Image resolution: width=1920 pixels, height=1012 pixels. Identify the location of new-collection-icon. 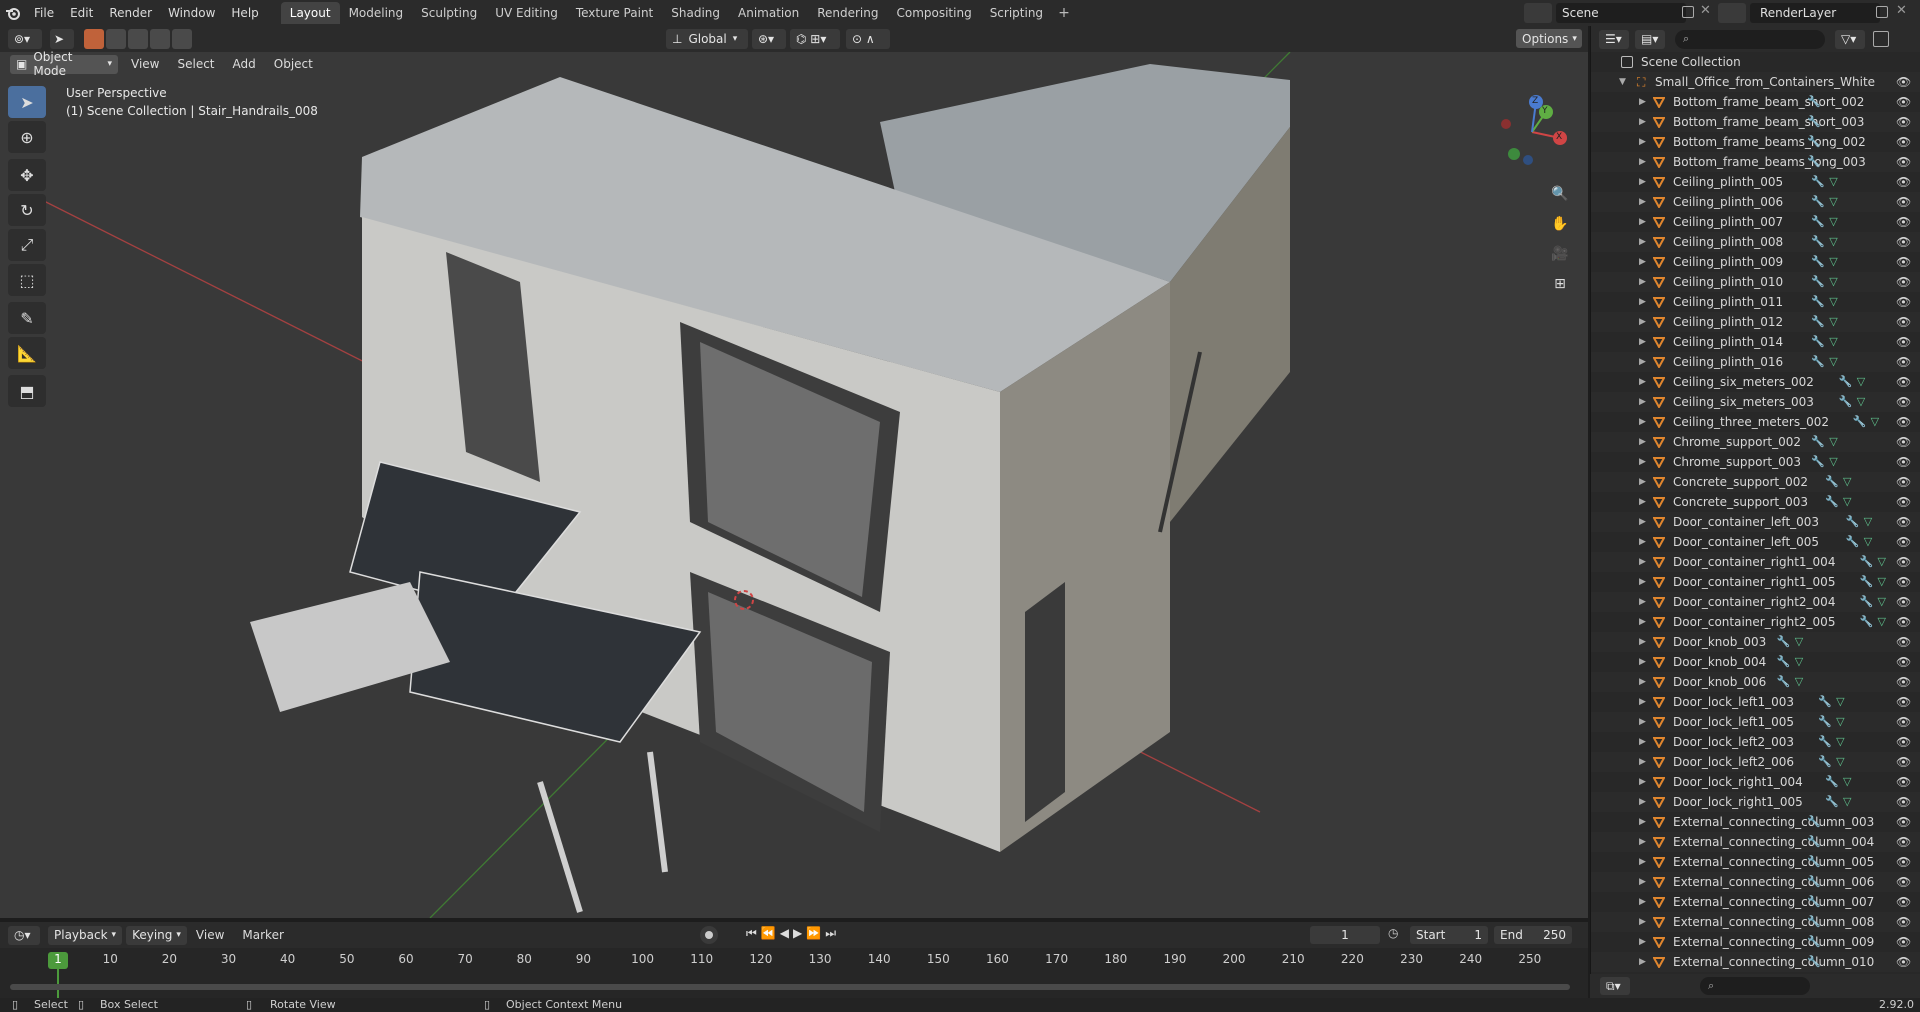
(1881, 39).